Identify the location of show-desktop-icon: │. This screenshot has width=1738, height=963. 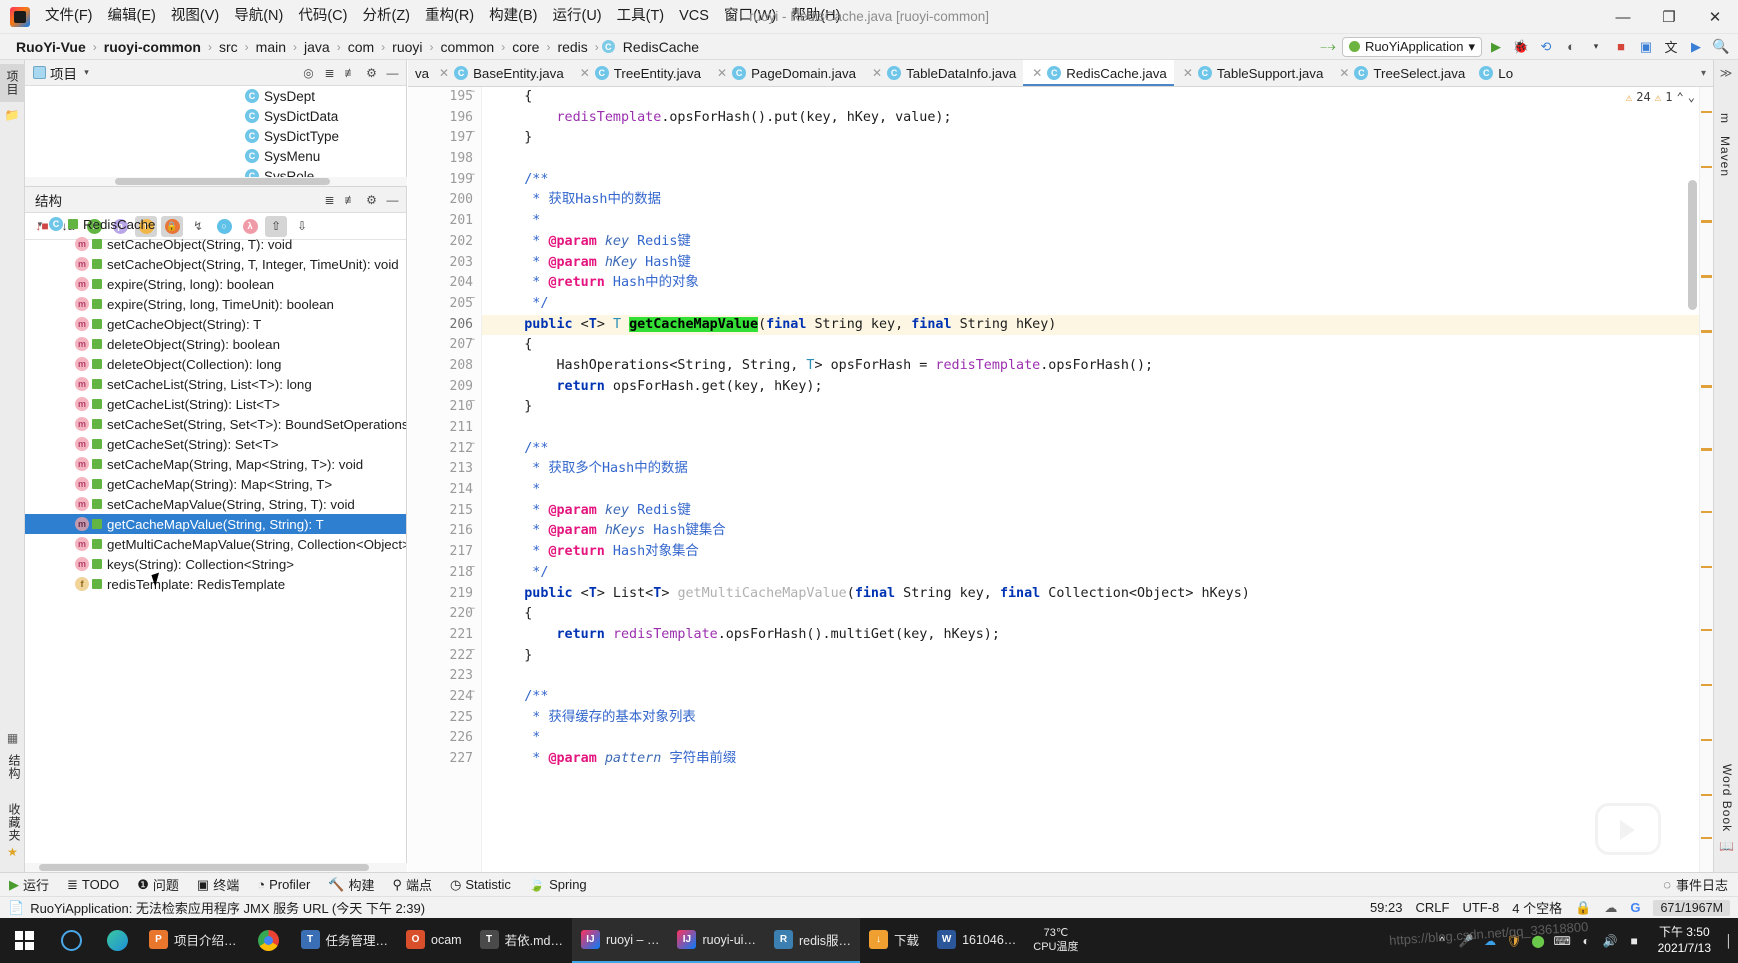
(1729, 940).